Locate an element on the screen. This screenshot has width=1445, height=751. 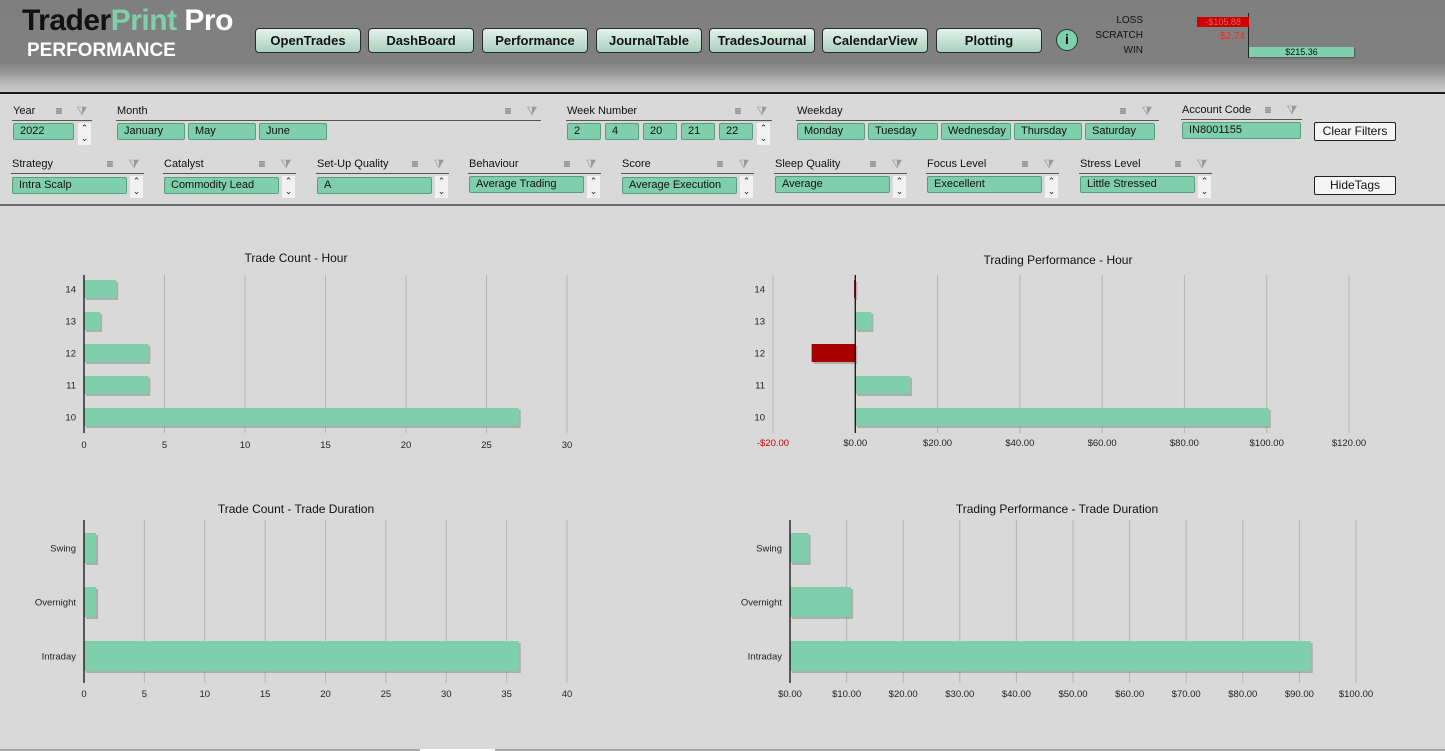
filter-behaviour-chip: Average Trading is located at coordinates (526, 184).